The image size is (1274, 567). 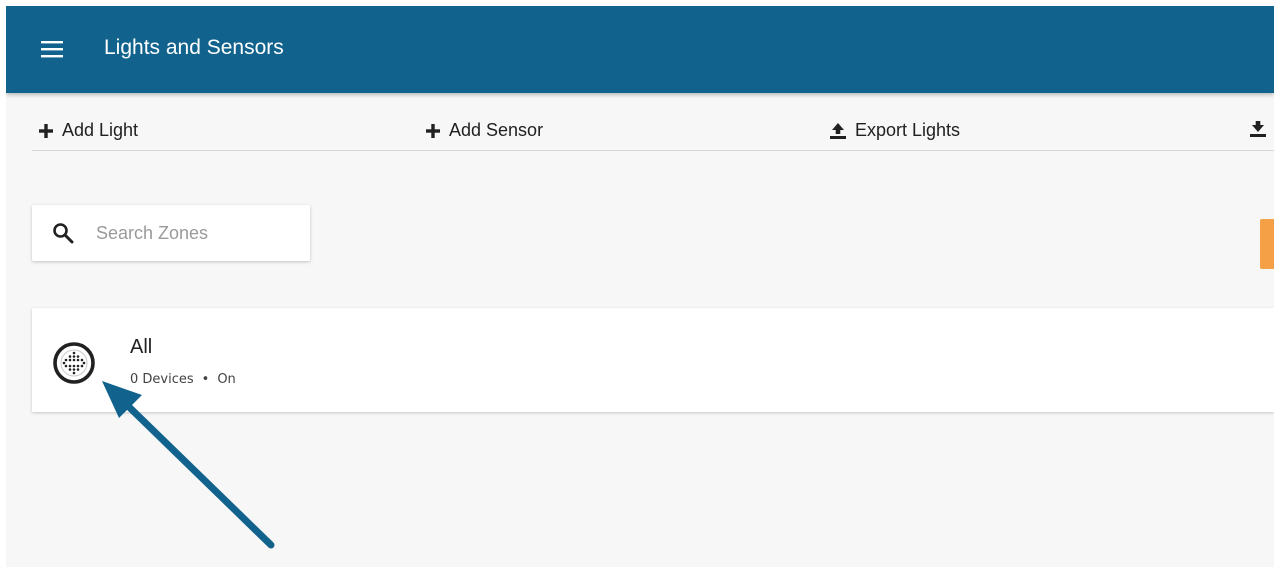 I want to click on add-sensor-button: Add Sensor, so click(x=484, y=130).